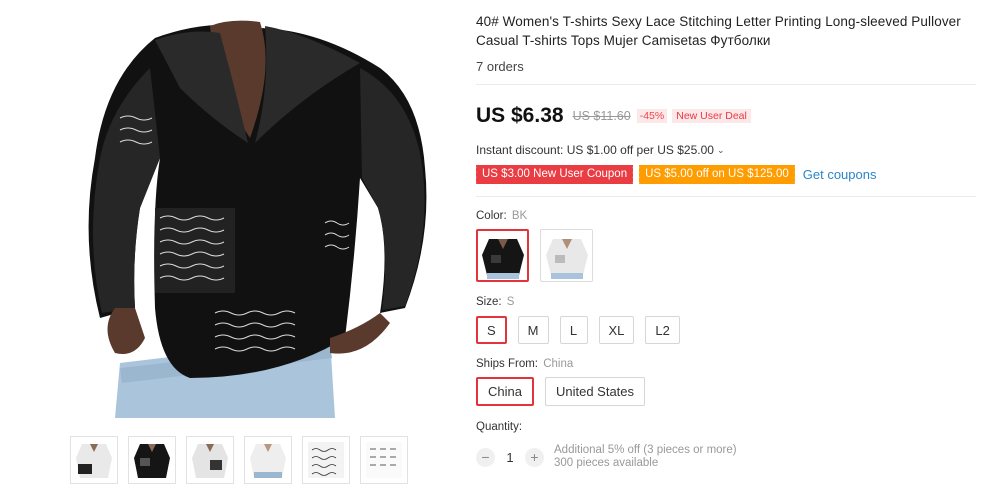 This screenshot has width=1000, height=486. I want to click on quantity-label: Quantity:, so click(499, 427).